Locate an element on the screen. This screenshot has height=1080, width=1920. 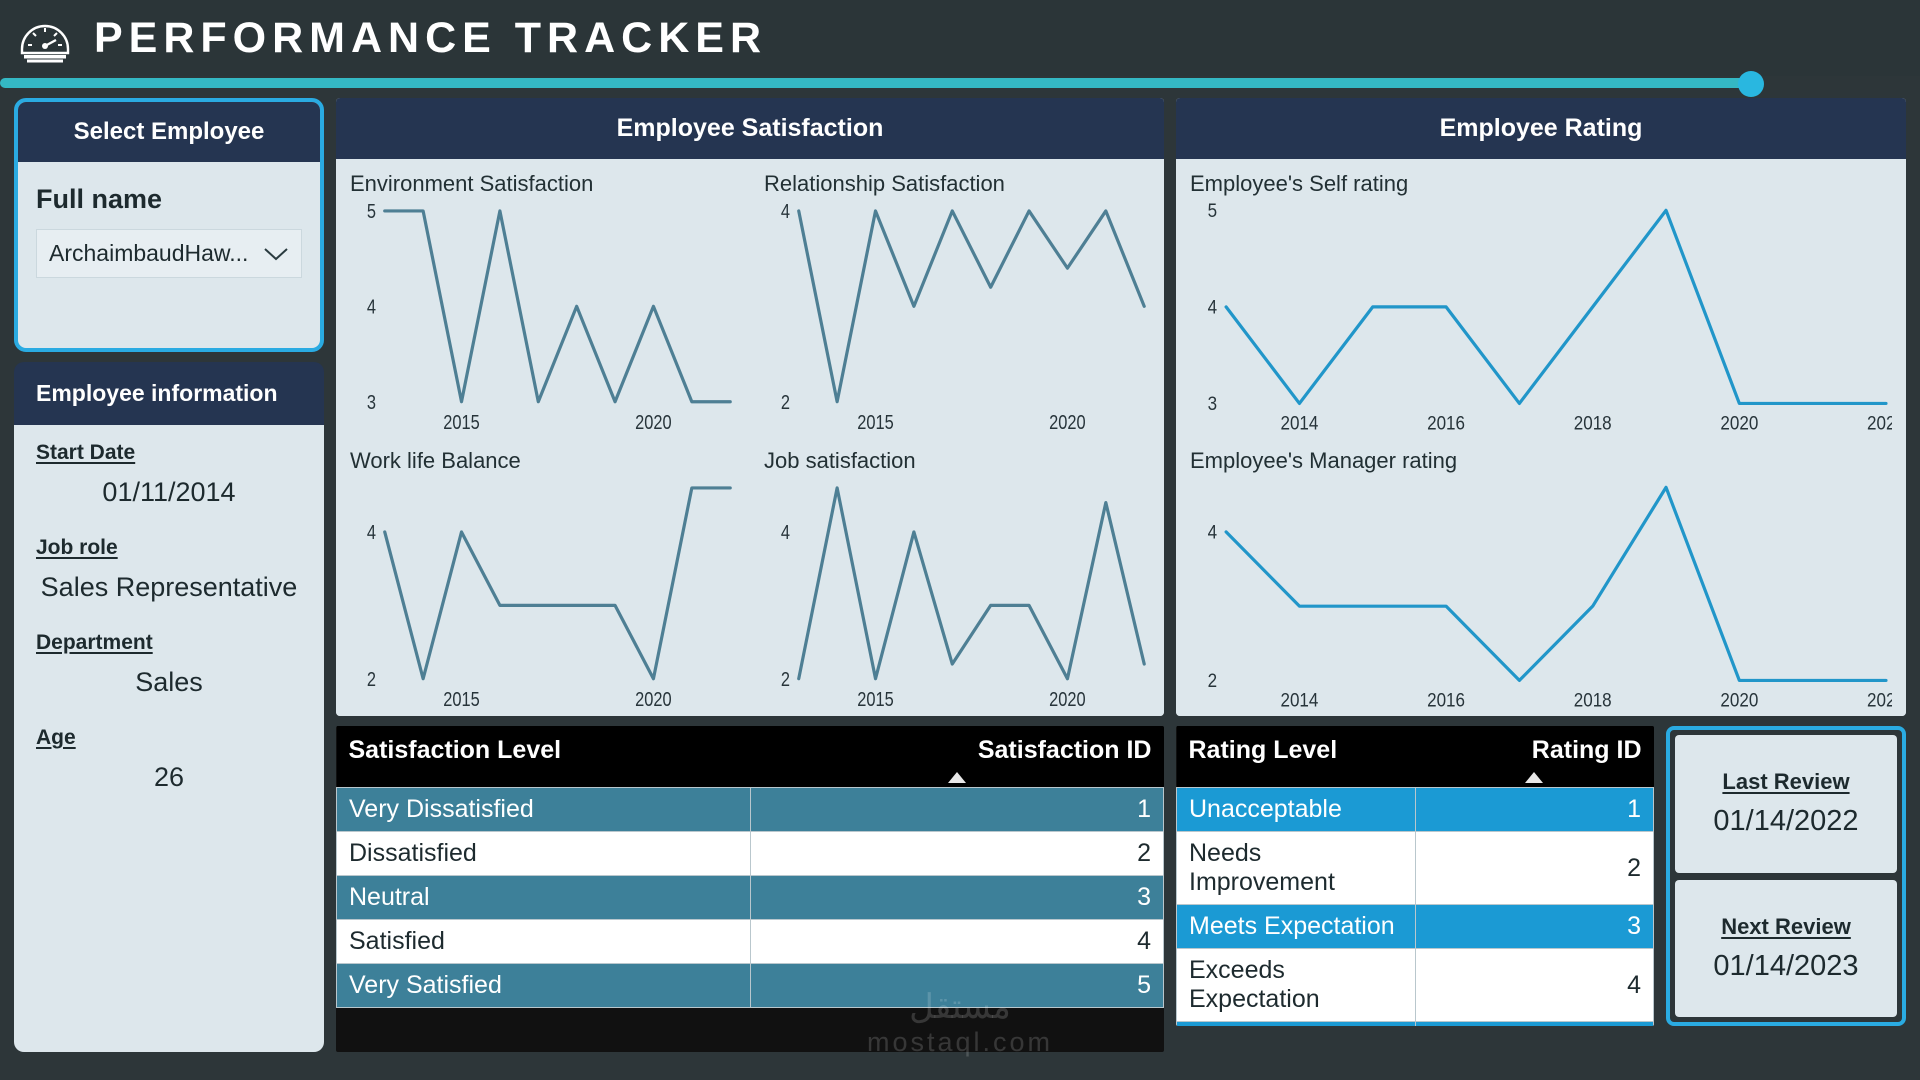
page-title: PERFORMANCE TRACKER is located at coordinates (430, 37).